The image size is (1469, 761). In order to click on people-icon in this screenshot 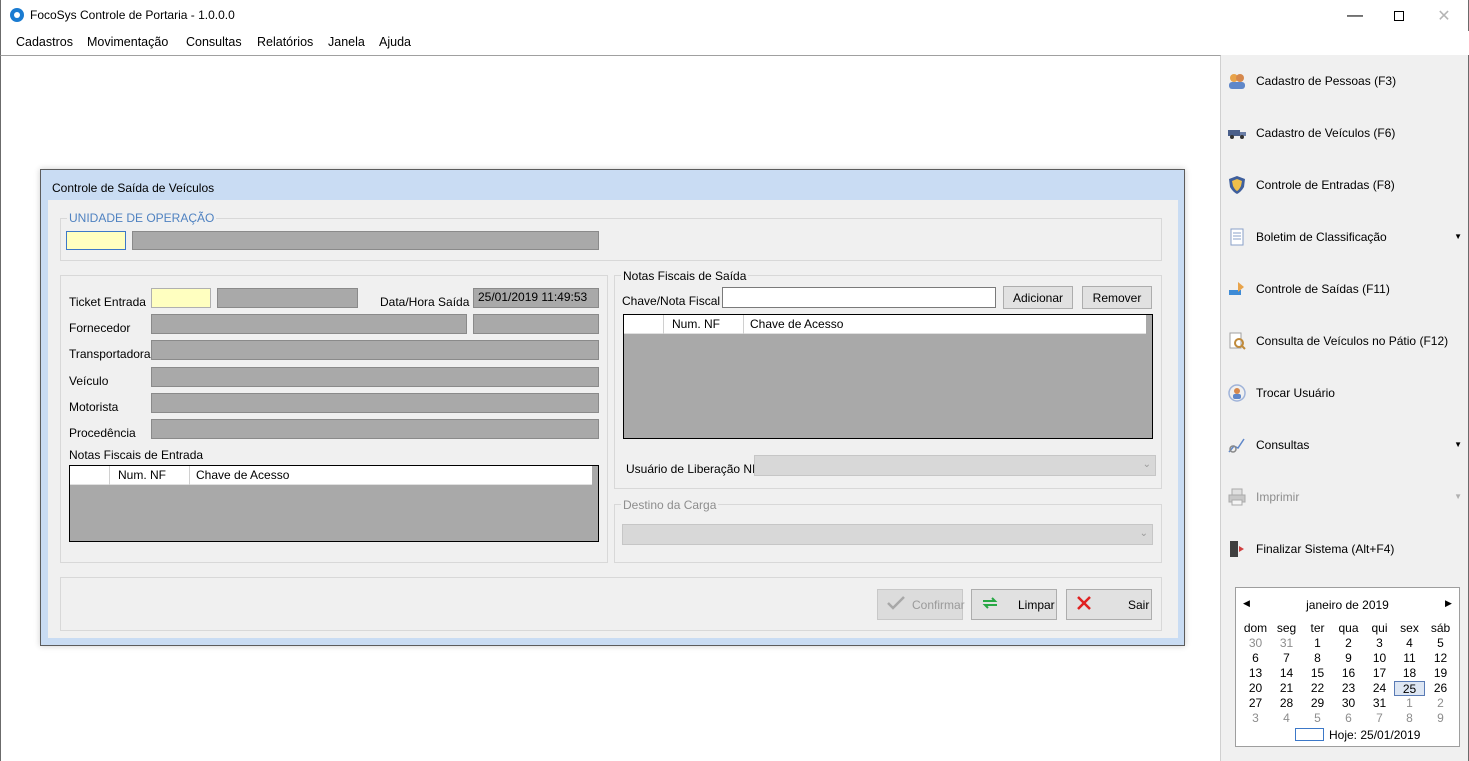, I will do `click(1237, 81)`.